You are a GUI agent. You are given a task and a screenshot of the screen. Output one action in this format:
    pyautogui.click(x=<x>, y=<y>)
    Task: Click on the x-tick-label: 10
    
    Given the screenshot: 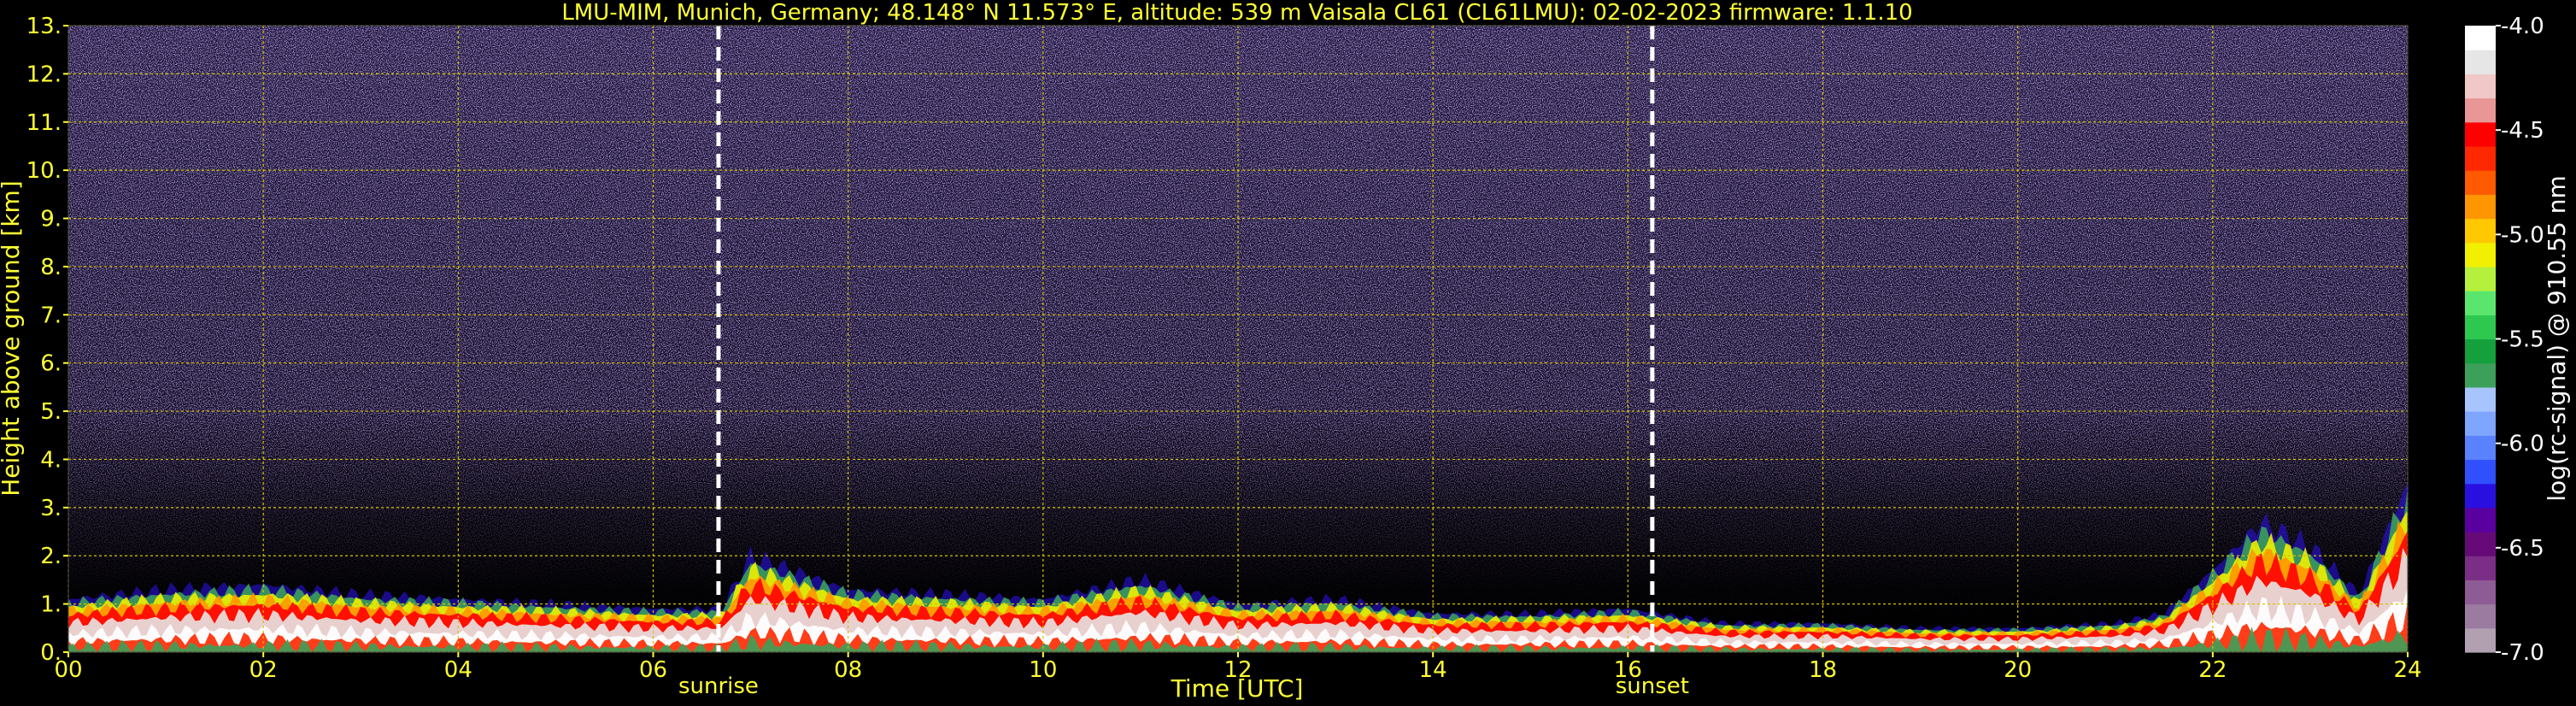 What is the action you would take?
    pyautogui.click(x=1043, y=670)
    